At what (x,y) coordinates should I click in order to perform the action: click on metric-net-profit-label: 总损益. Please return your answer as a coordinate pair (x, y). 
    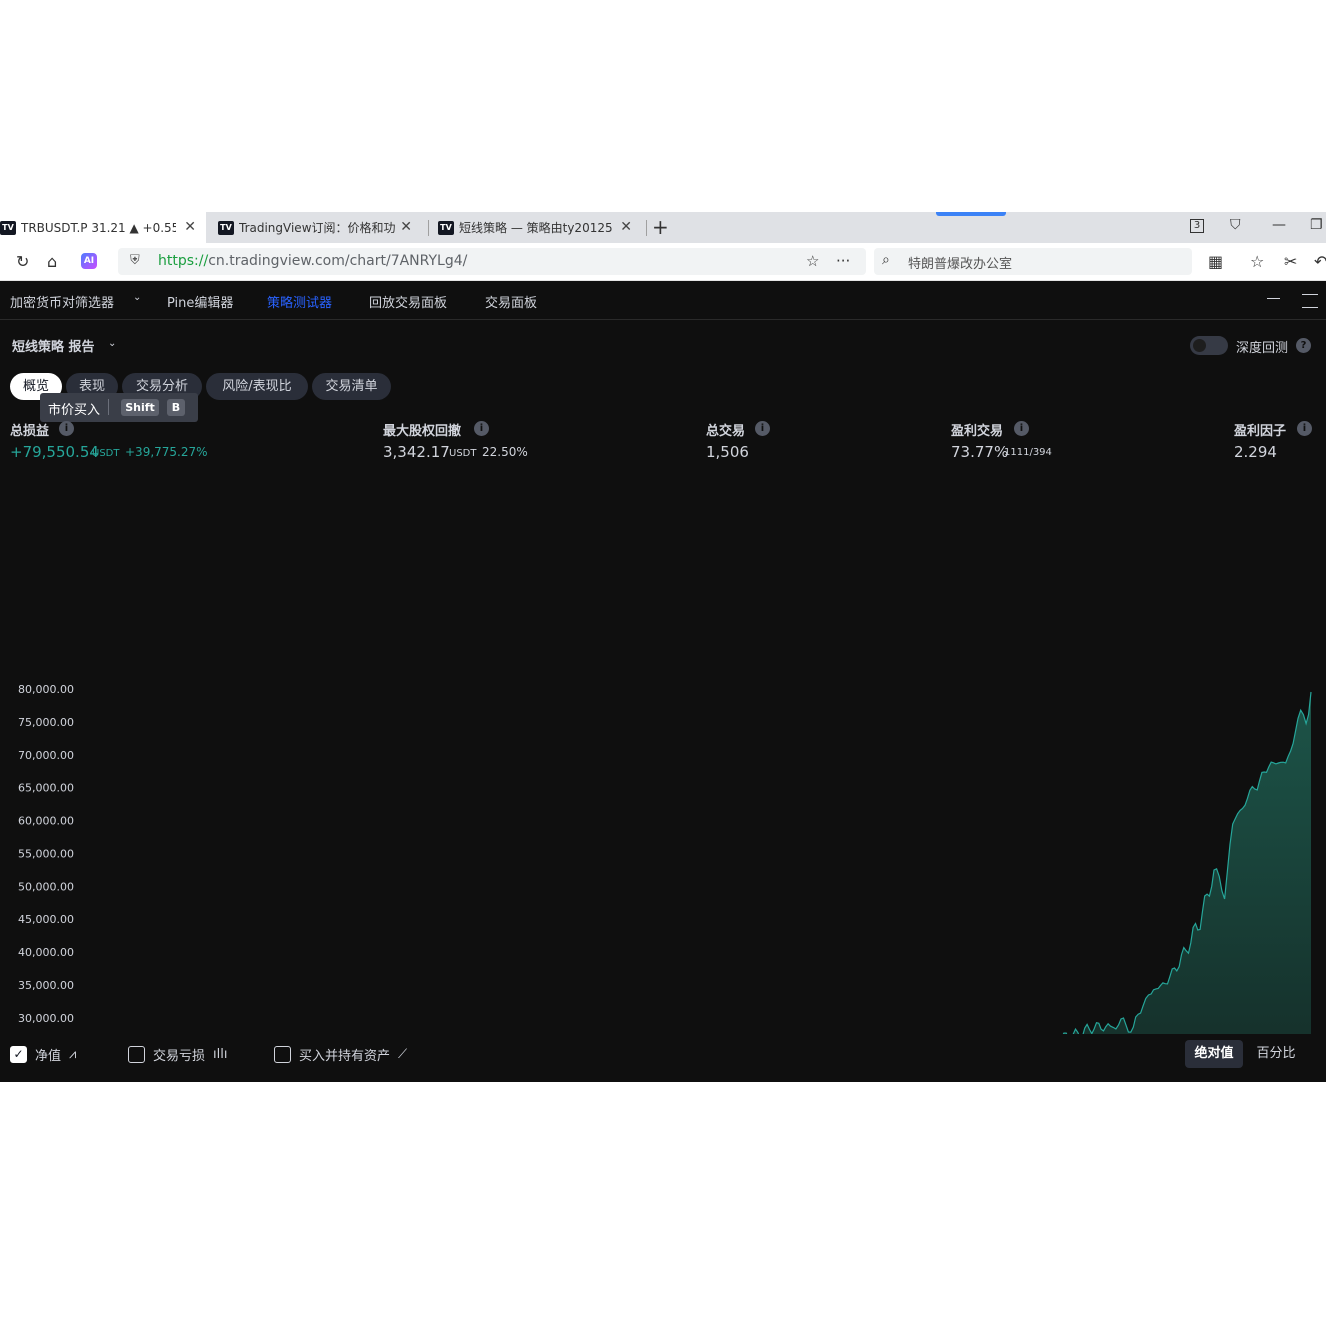
    Looking at the image, I should click on (30, 431).